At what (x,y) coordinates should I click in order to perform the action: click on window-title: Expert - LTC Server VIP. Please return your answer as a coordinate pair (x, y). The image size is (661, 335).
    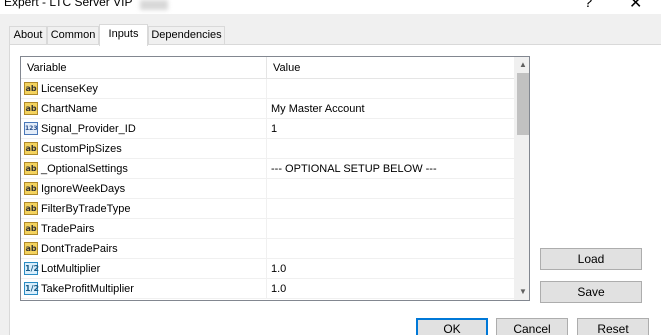
    Looking at the image, I should click on (68, 4).